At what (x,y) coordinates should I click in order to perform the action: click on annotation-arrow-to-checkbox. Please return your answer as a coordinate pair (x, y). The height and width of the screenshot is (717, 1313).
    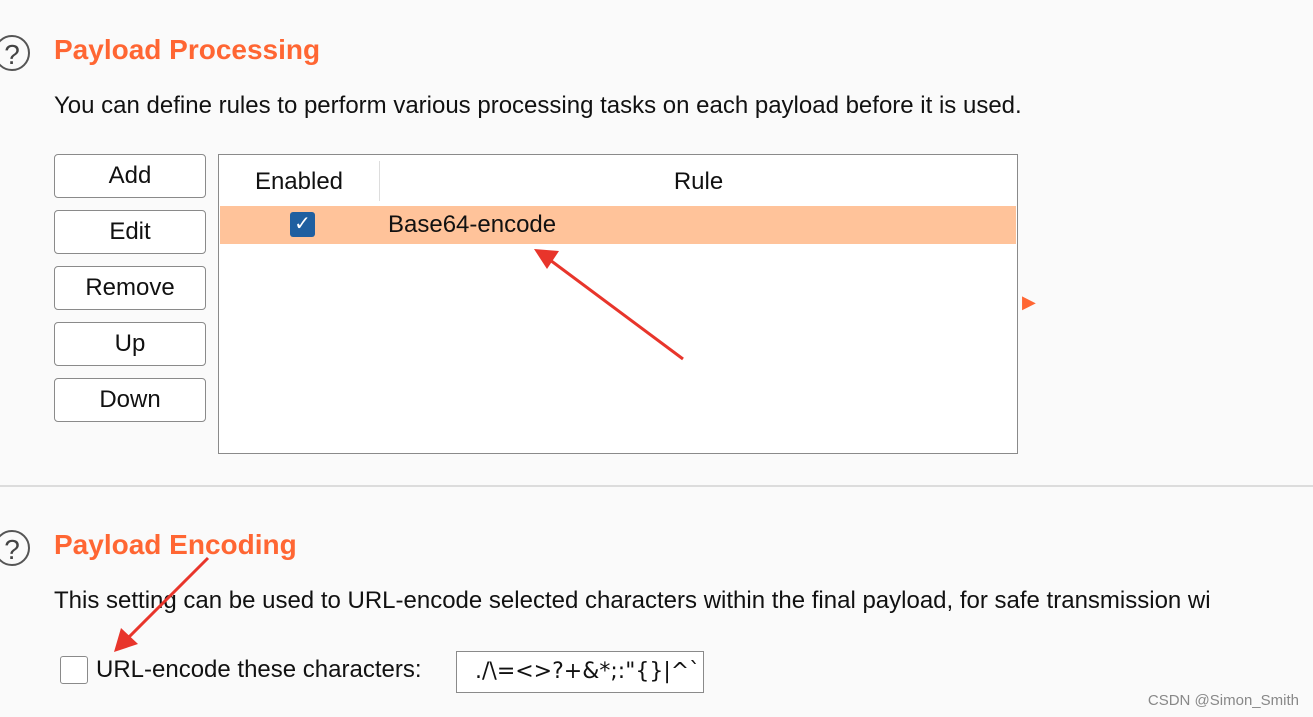
    Looking at the image, I should click on (162, 604).